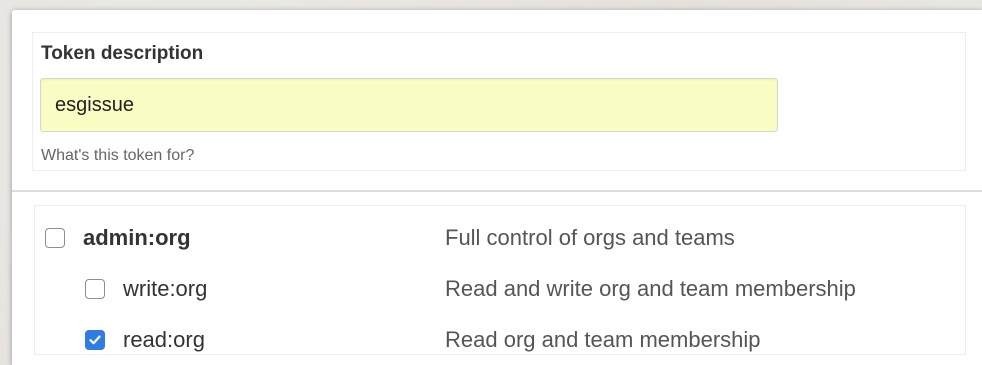 Image resolution: width=982 pixels, height=365 pixels. What do you see at coordinates (650, 288) in the screenshot?
I see `scope-description-write-org: Read and write org and team membership` at bounding box center [650, 288].